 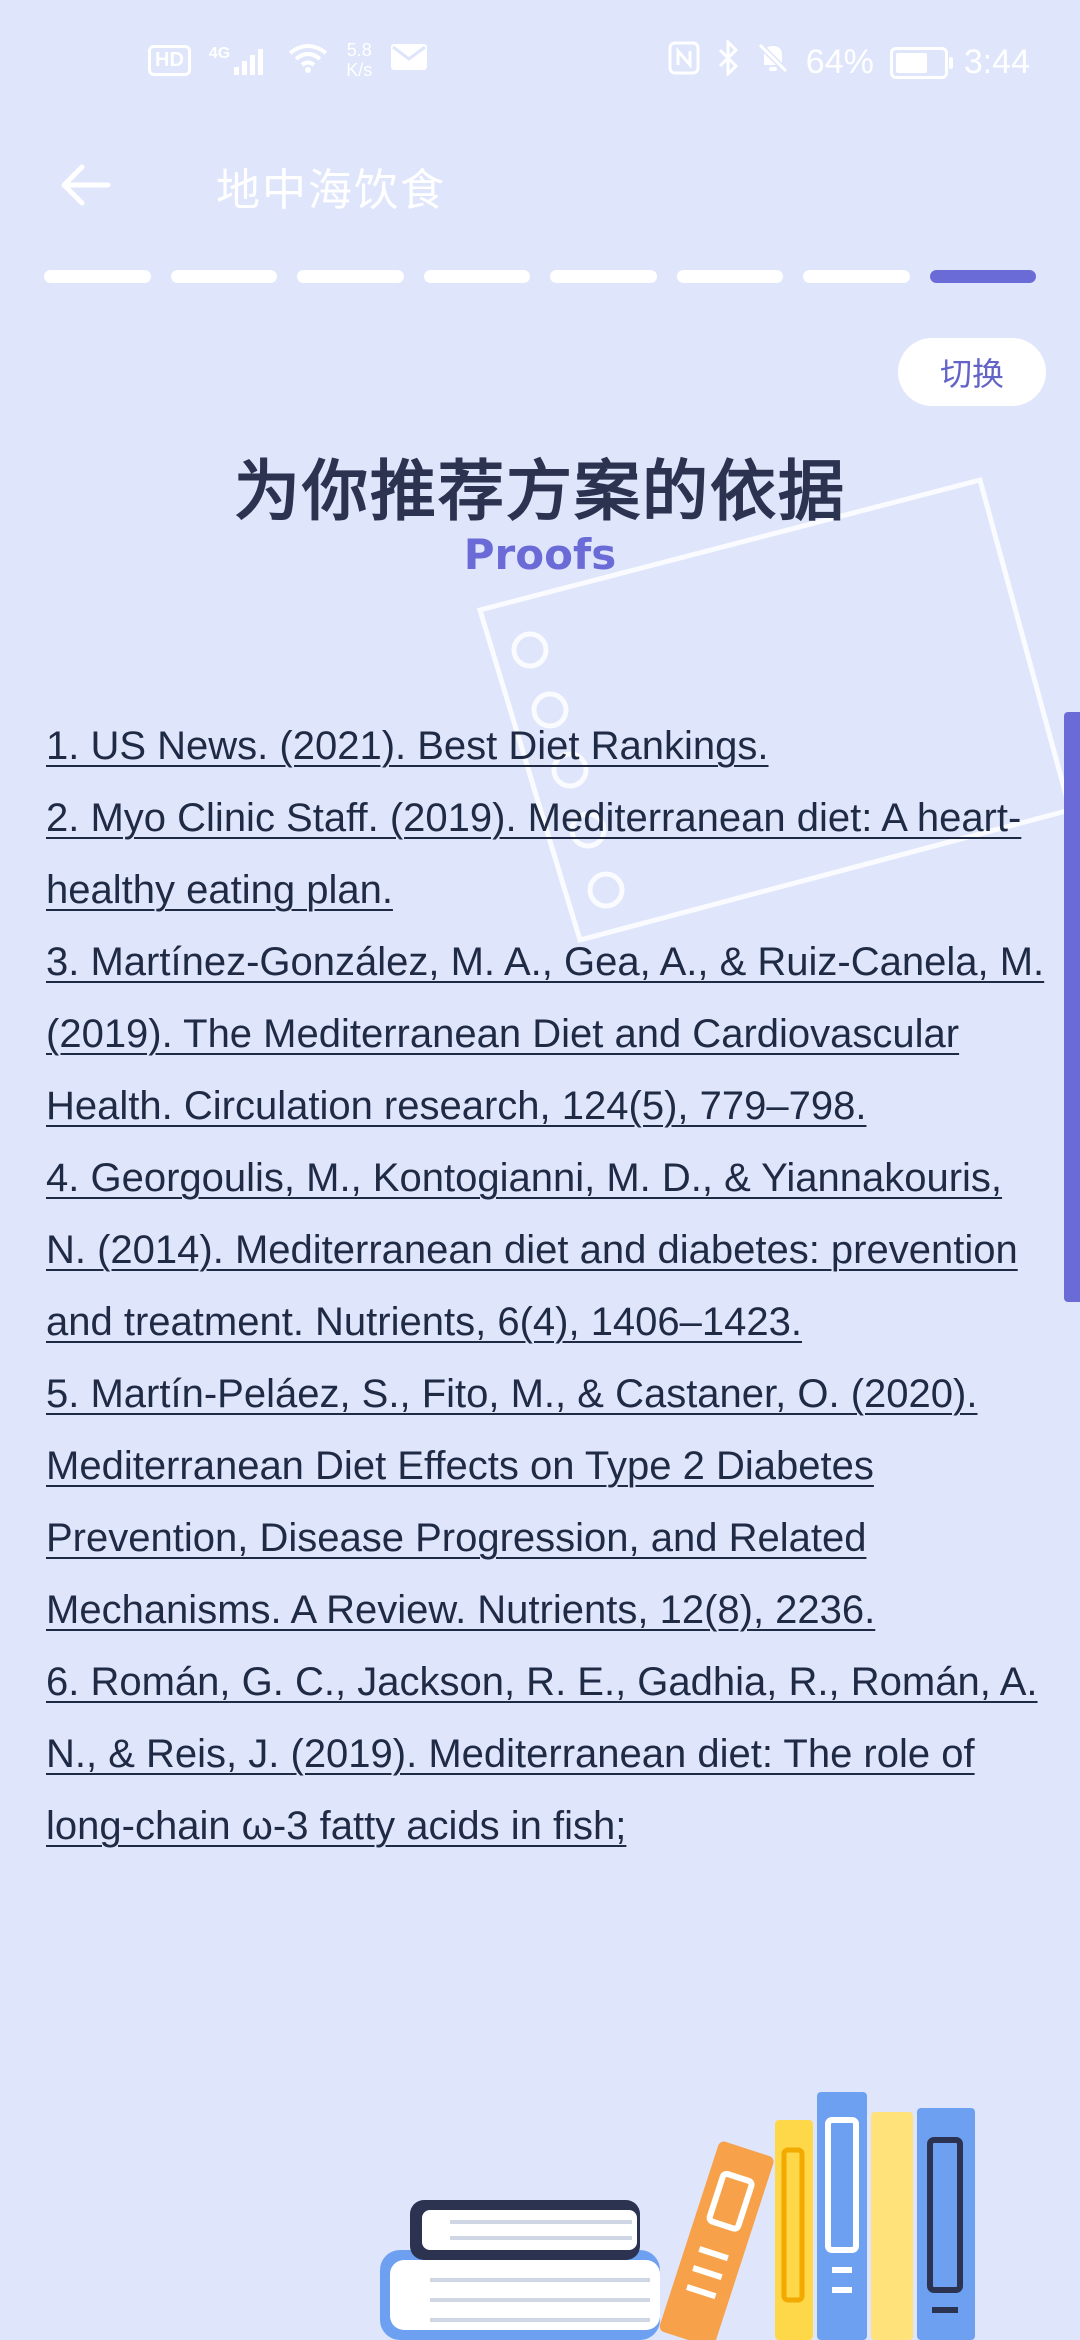 What do you see at coordinates (540, 276) in the screenshot?
I see `step-progress` at bounding box center [540, 276].